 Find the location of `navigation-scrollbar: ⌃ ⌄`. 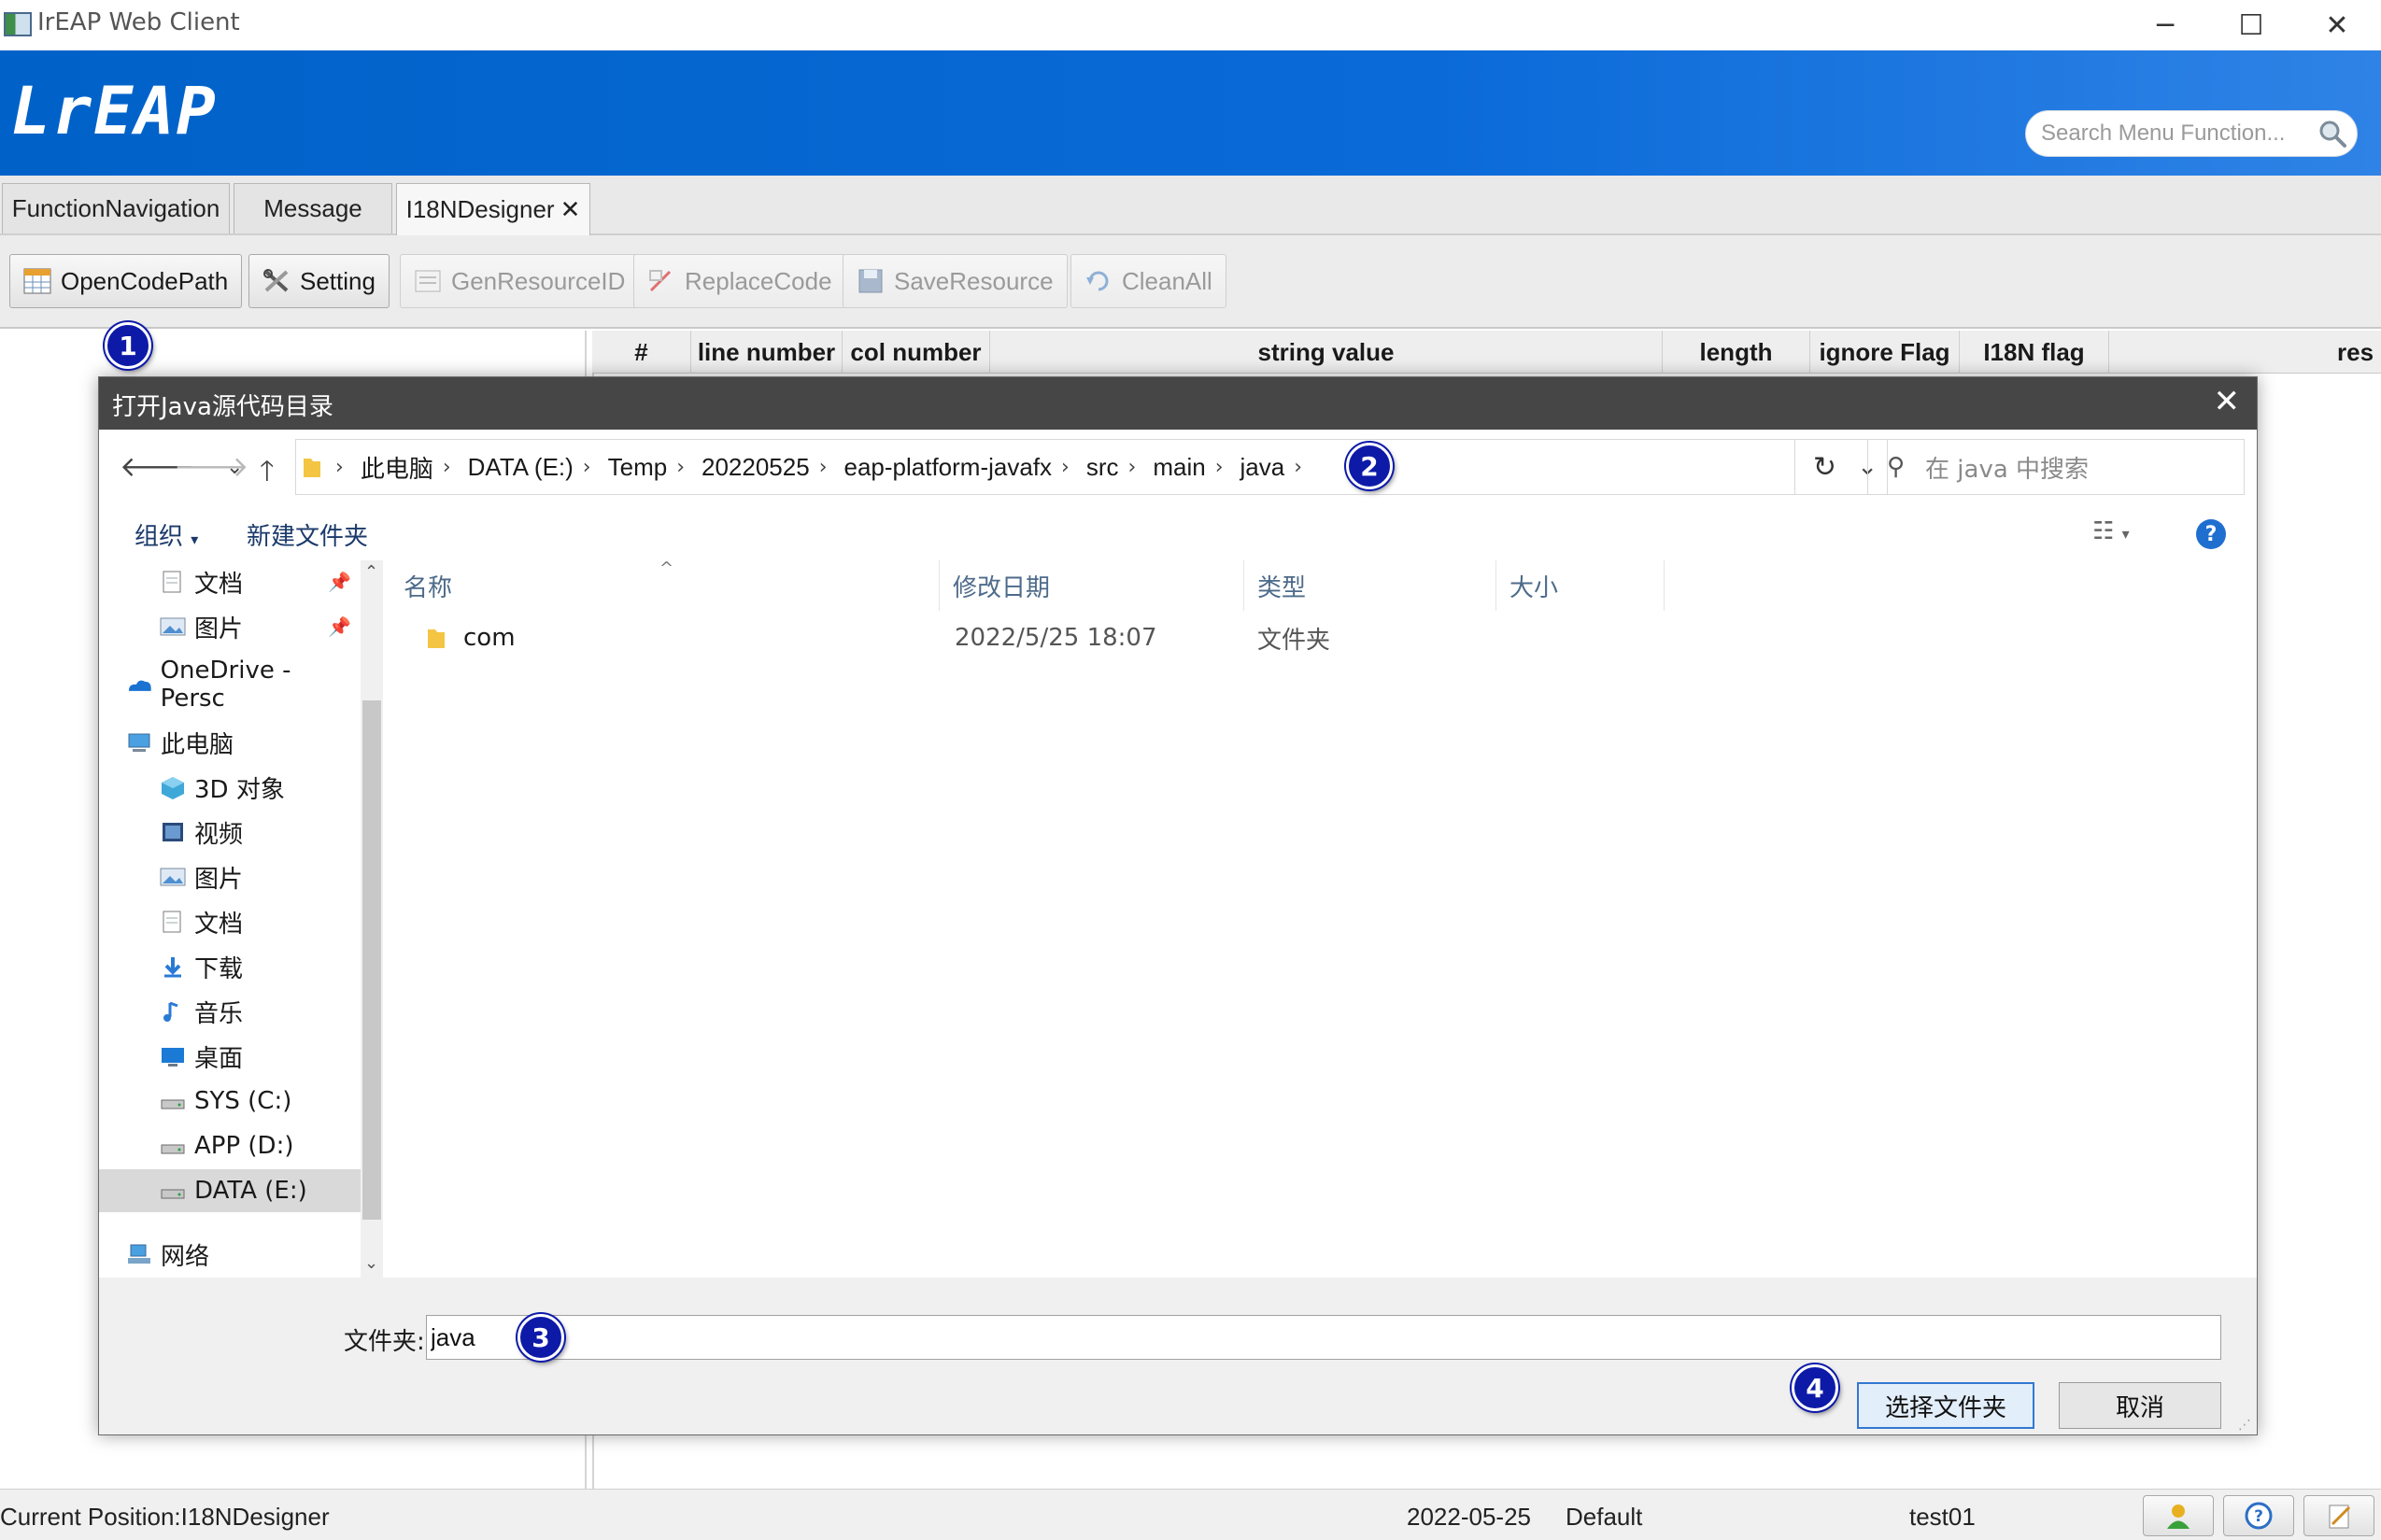

navigation-scrollbar: ⌃ ⌄ is located at coordinates (372, 919).